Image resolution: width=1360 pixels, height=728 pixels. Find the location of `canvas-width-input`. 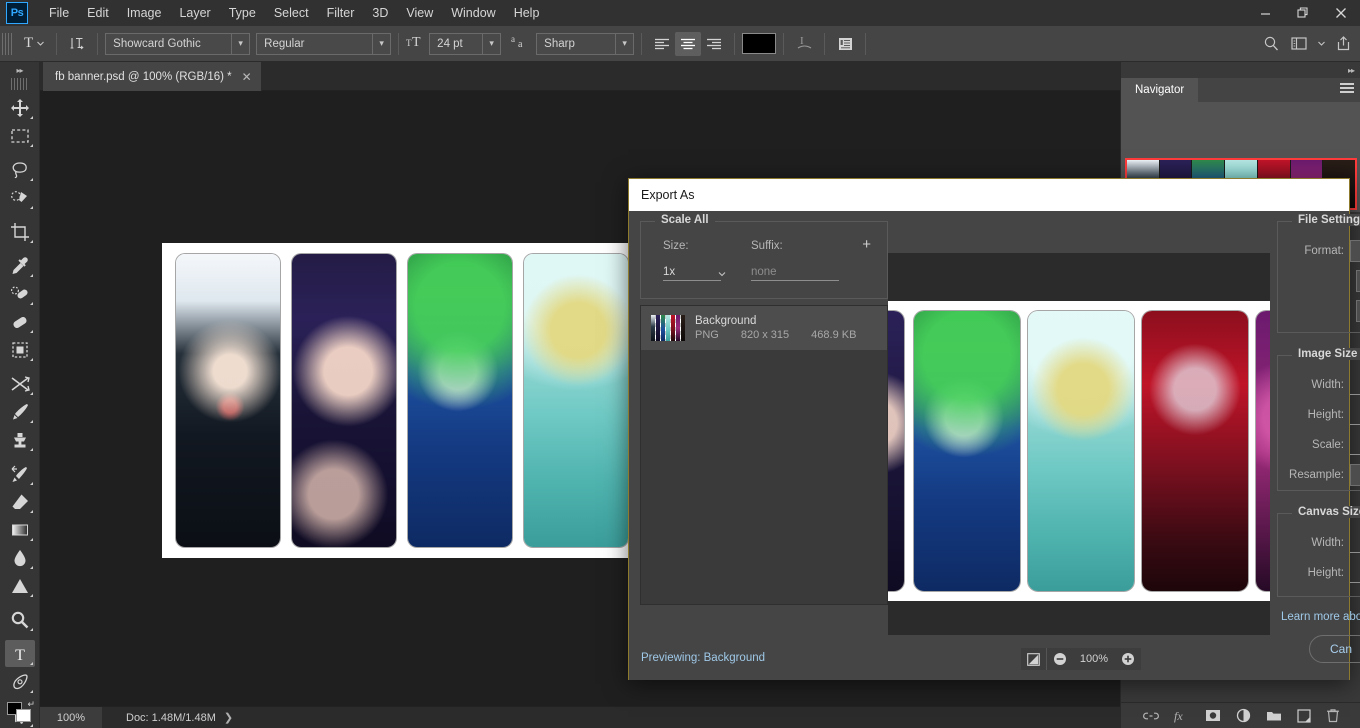

canvas-width-input is located at coordinates (1355, 543).